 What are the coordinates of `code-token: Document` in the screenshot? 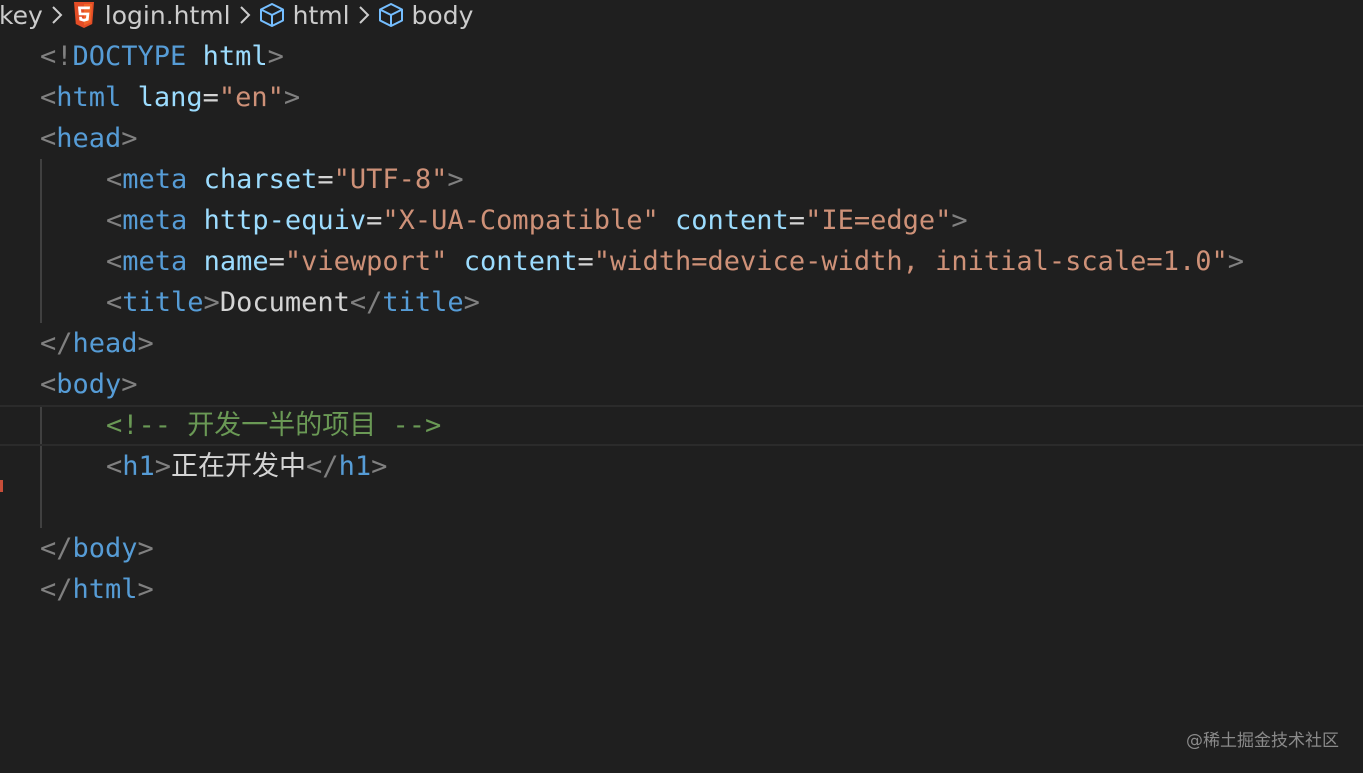 It's located at (284, 302).